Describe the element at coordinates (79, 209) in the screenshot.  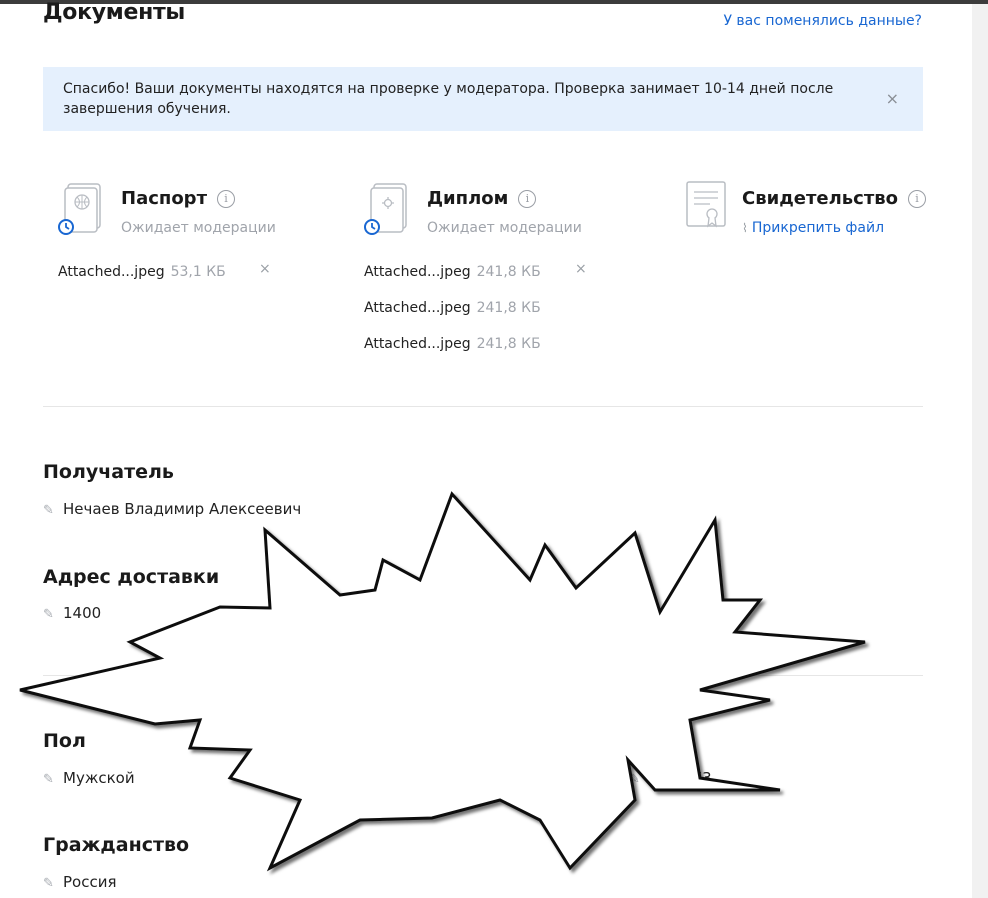
I see `passport-icon` at that location.